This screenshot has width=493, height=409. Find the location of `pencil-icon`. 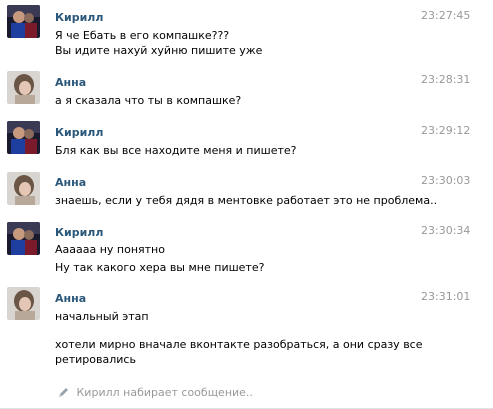

pencil-icon is located at coordinates (67, 392).